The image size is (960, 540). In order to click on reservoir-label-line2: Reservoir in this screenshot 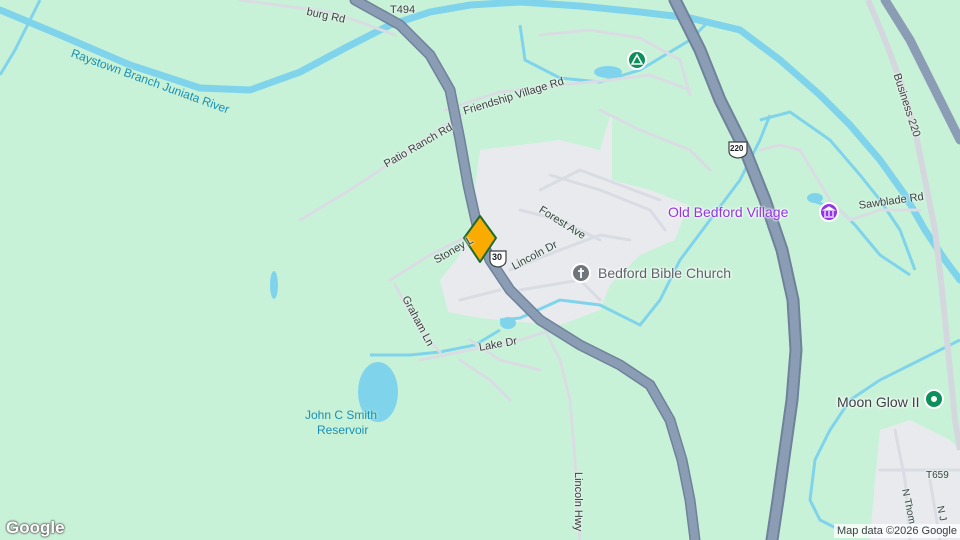, I will do `click(343, 430)`.